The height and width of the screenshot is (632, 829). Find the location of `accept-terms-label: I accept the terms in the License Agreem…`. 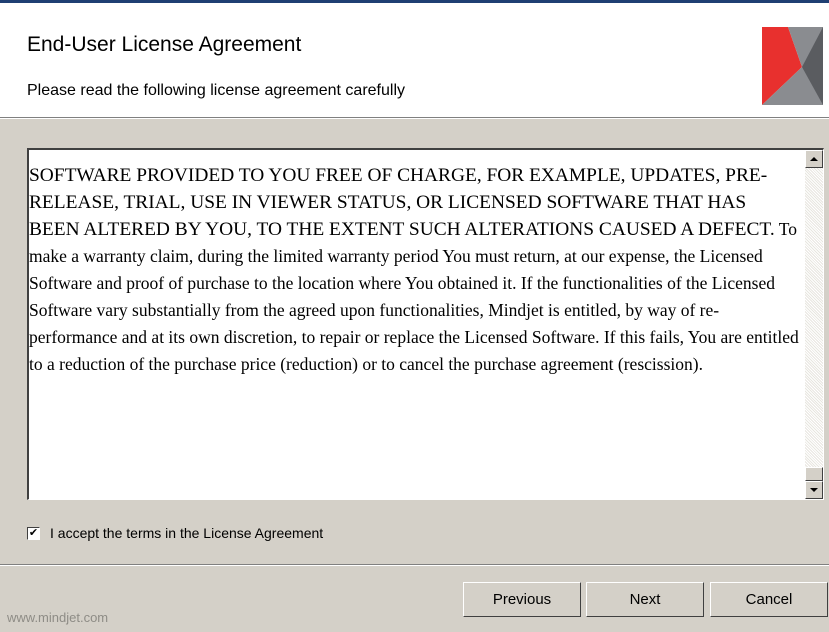

accept-terms-label: I accept the terms in the License Agreem… is located at coordinates (186, 533).